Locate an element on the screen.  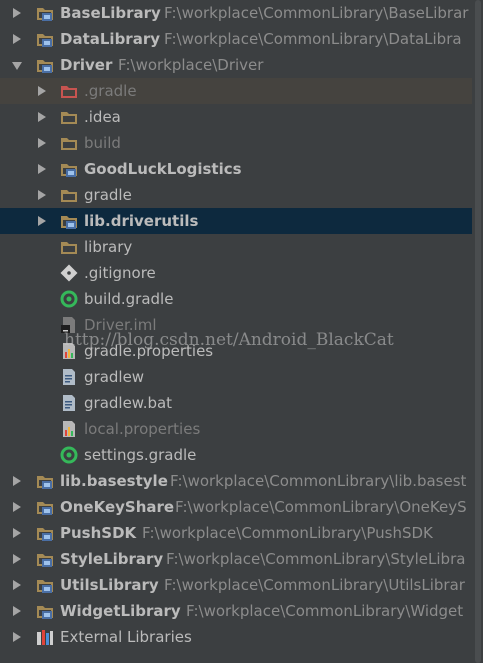
tree-row-gradlew-bat: gradlew.bat is located at coordinates (241, 403).